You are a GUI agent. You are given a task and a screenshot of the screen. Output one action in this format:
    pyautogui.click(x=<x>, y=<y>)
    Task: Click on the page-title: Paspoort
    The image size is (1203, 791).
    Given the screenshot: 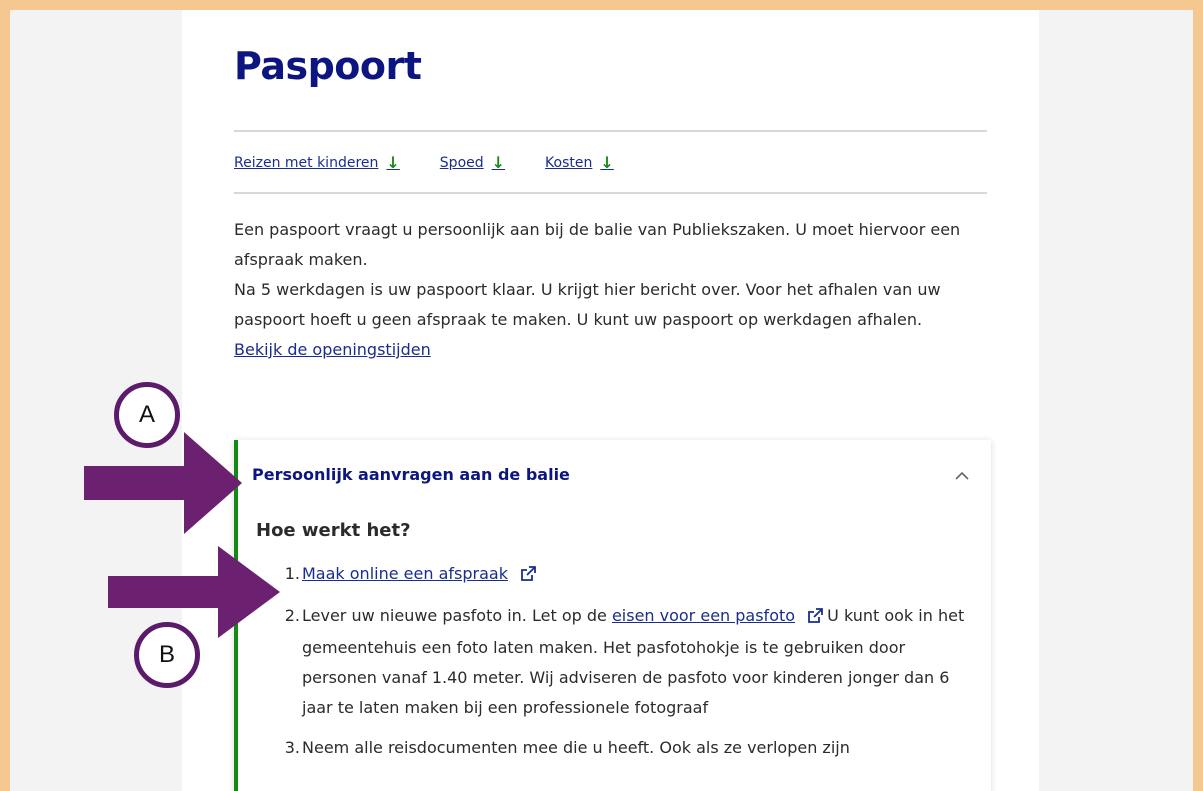 What is the action you would take?
    pyautogui.click(x=328, y=66)
    